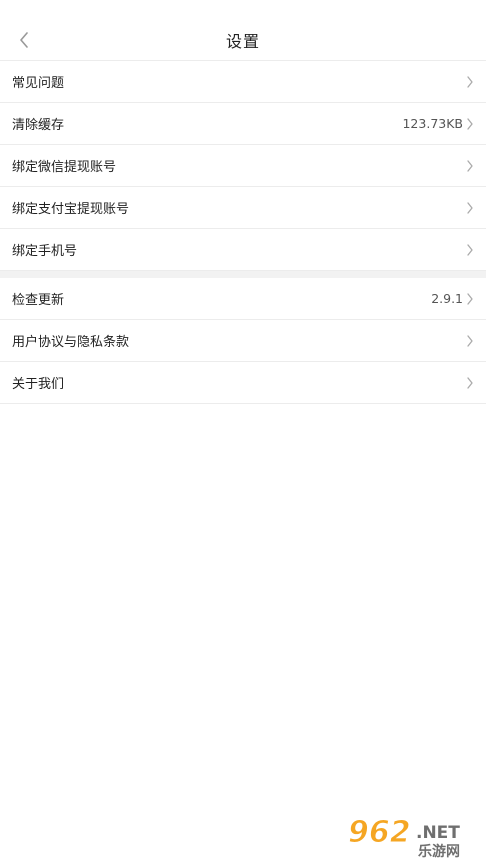 This screenshot has width=486, height=864. I want to click on watermark-logo: 962 .NET 乐游网, so click(412, 834).